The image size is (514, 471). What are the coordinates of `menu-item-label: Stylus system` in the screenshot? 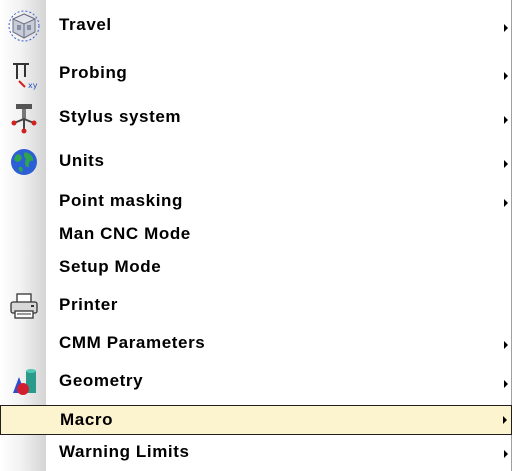 It's located at (120, 116).